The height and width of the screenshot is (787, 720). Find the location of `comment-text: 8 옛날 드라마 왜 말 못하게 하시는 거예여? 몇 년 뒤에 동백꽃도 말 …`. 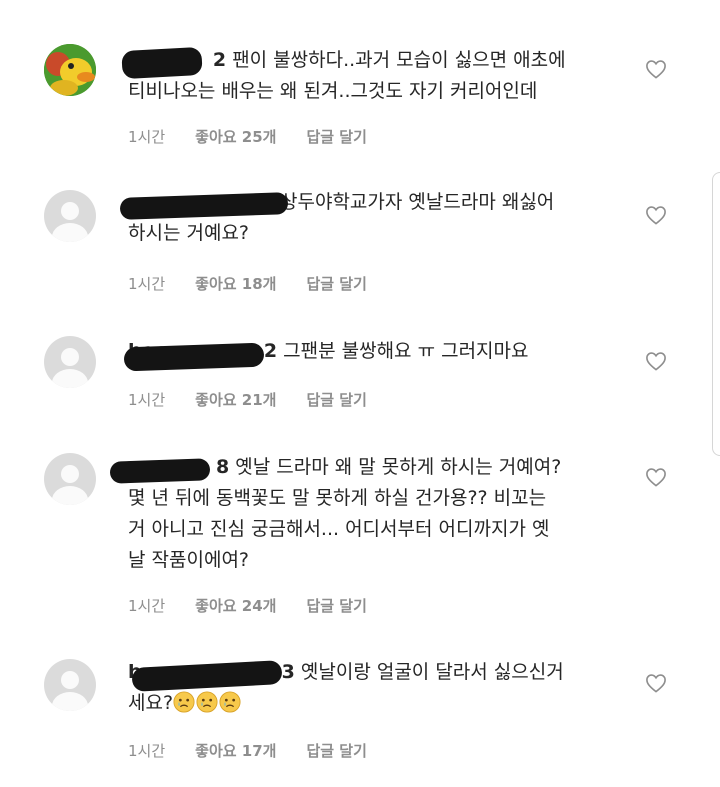

comment-text: 8 옛날 드라마 왜 말 못하게 하시는 거예여? 몇 년 뒤에 동백꽃도 말 … is located at coordinates (368, 514).